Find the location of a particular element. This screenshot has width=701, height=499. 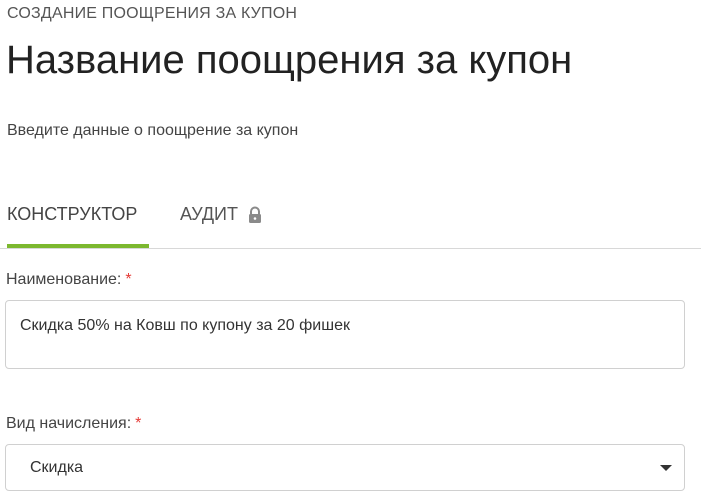

accrual-type-label-text: Вид начисления: is located at coordinates (69, 423).